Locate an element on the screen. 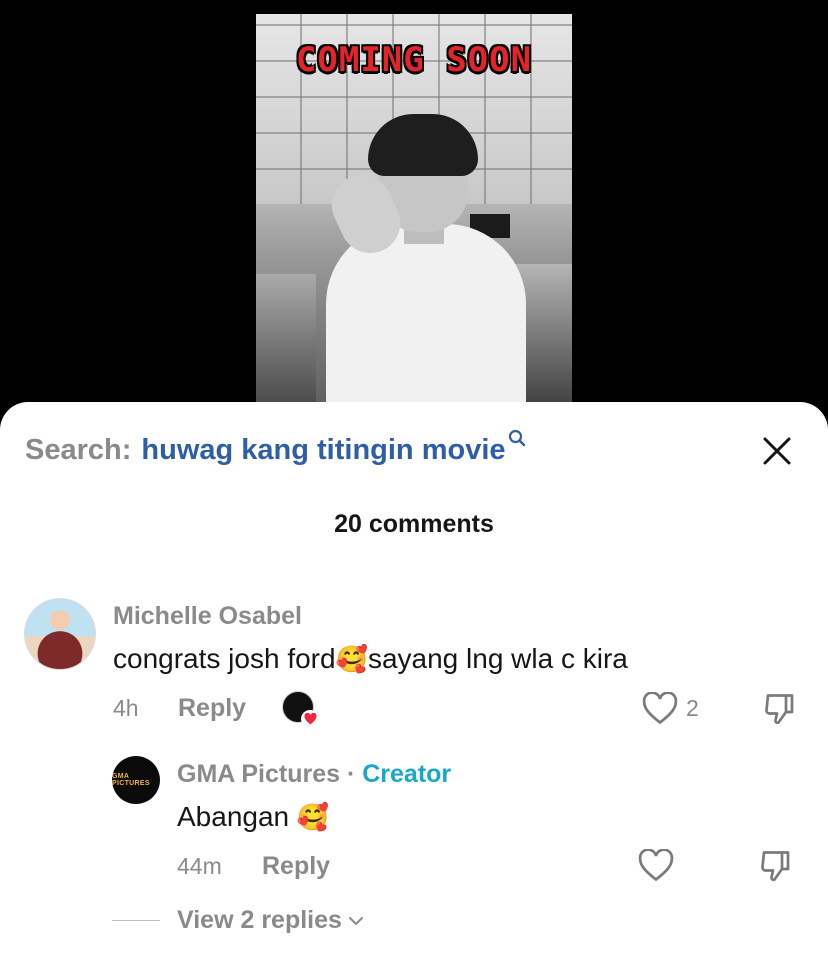  comment-text: congrats josh ford🥰sayang lng wla c kira is located at coordinates (370, 659).